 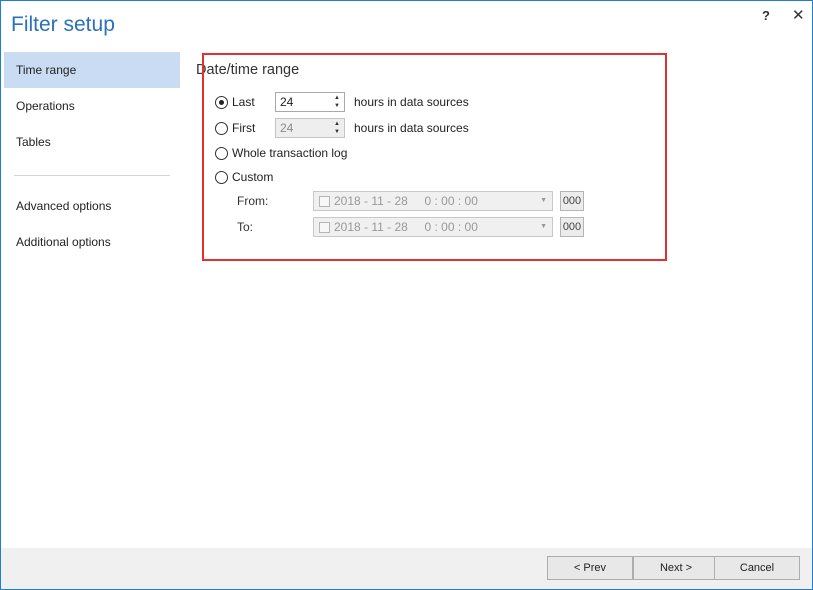 What do you see at coordinates (92, 70) in the screenshot?
I see `sidebar-item-time-range: Time range` at bounding box center [92, 70].